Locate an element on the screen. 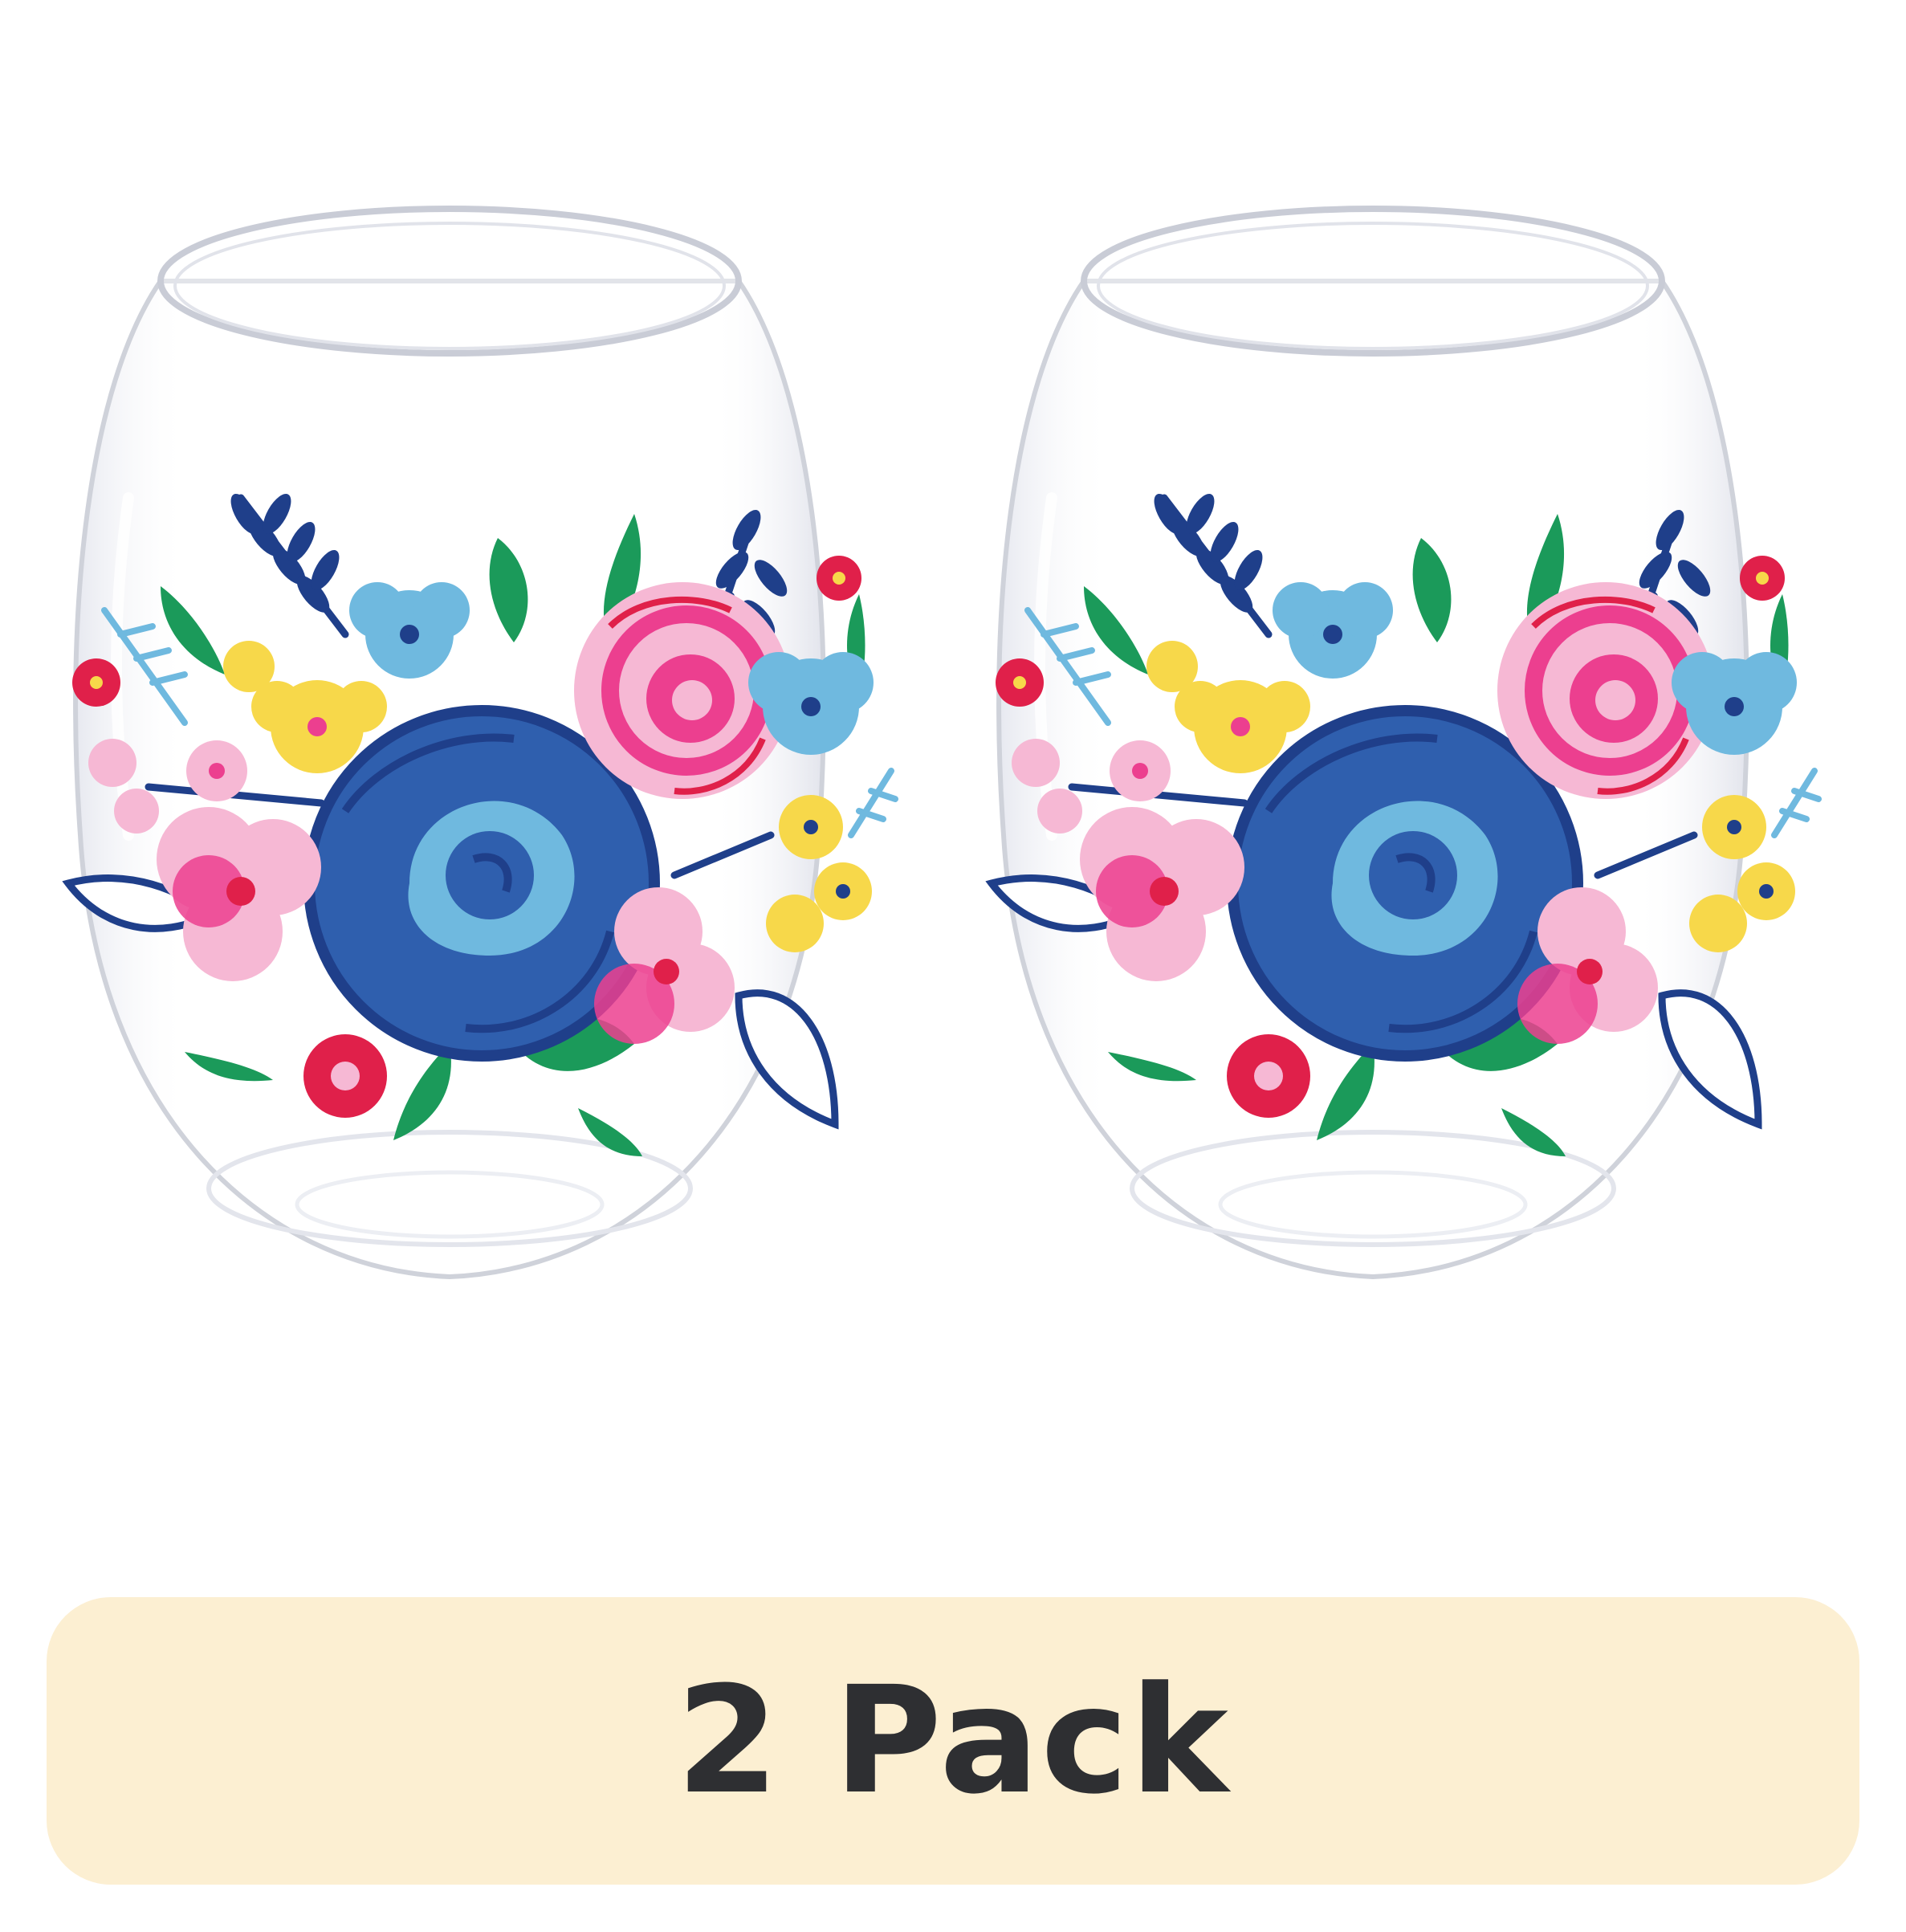 Image resolution: width=1906 pixels, height=1932 pixels. pack-banner: 2 Pack is located at coordinates (953, 1741).